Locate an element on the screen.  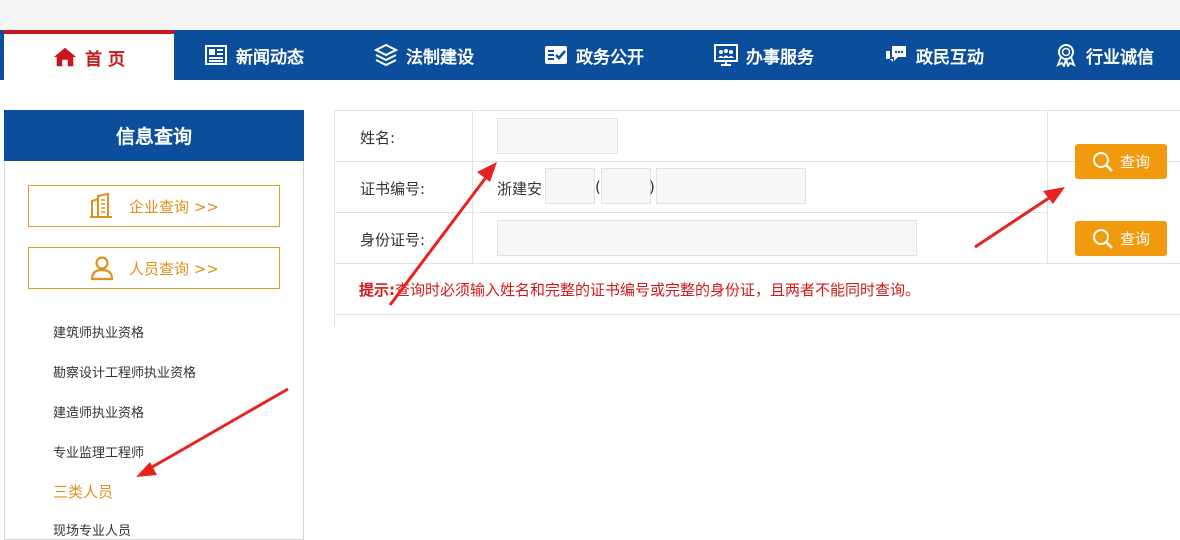
nav-item-label: 法制建设 is located at coordinates (440, 57).